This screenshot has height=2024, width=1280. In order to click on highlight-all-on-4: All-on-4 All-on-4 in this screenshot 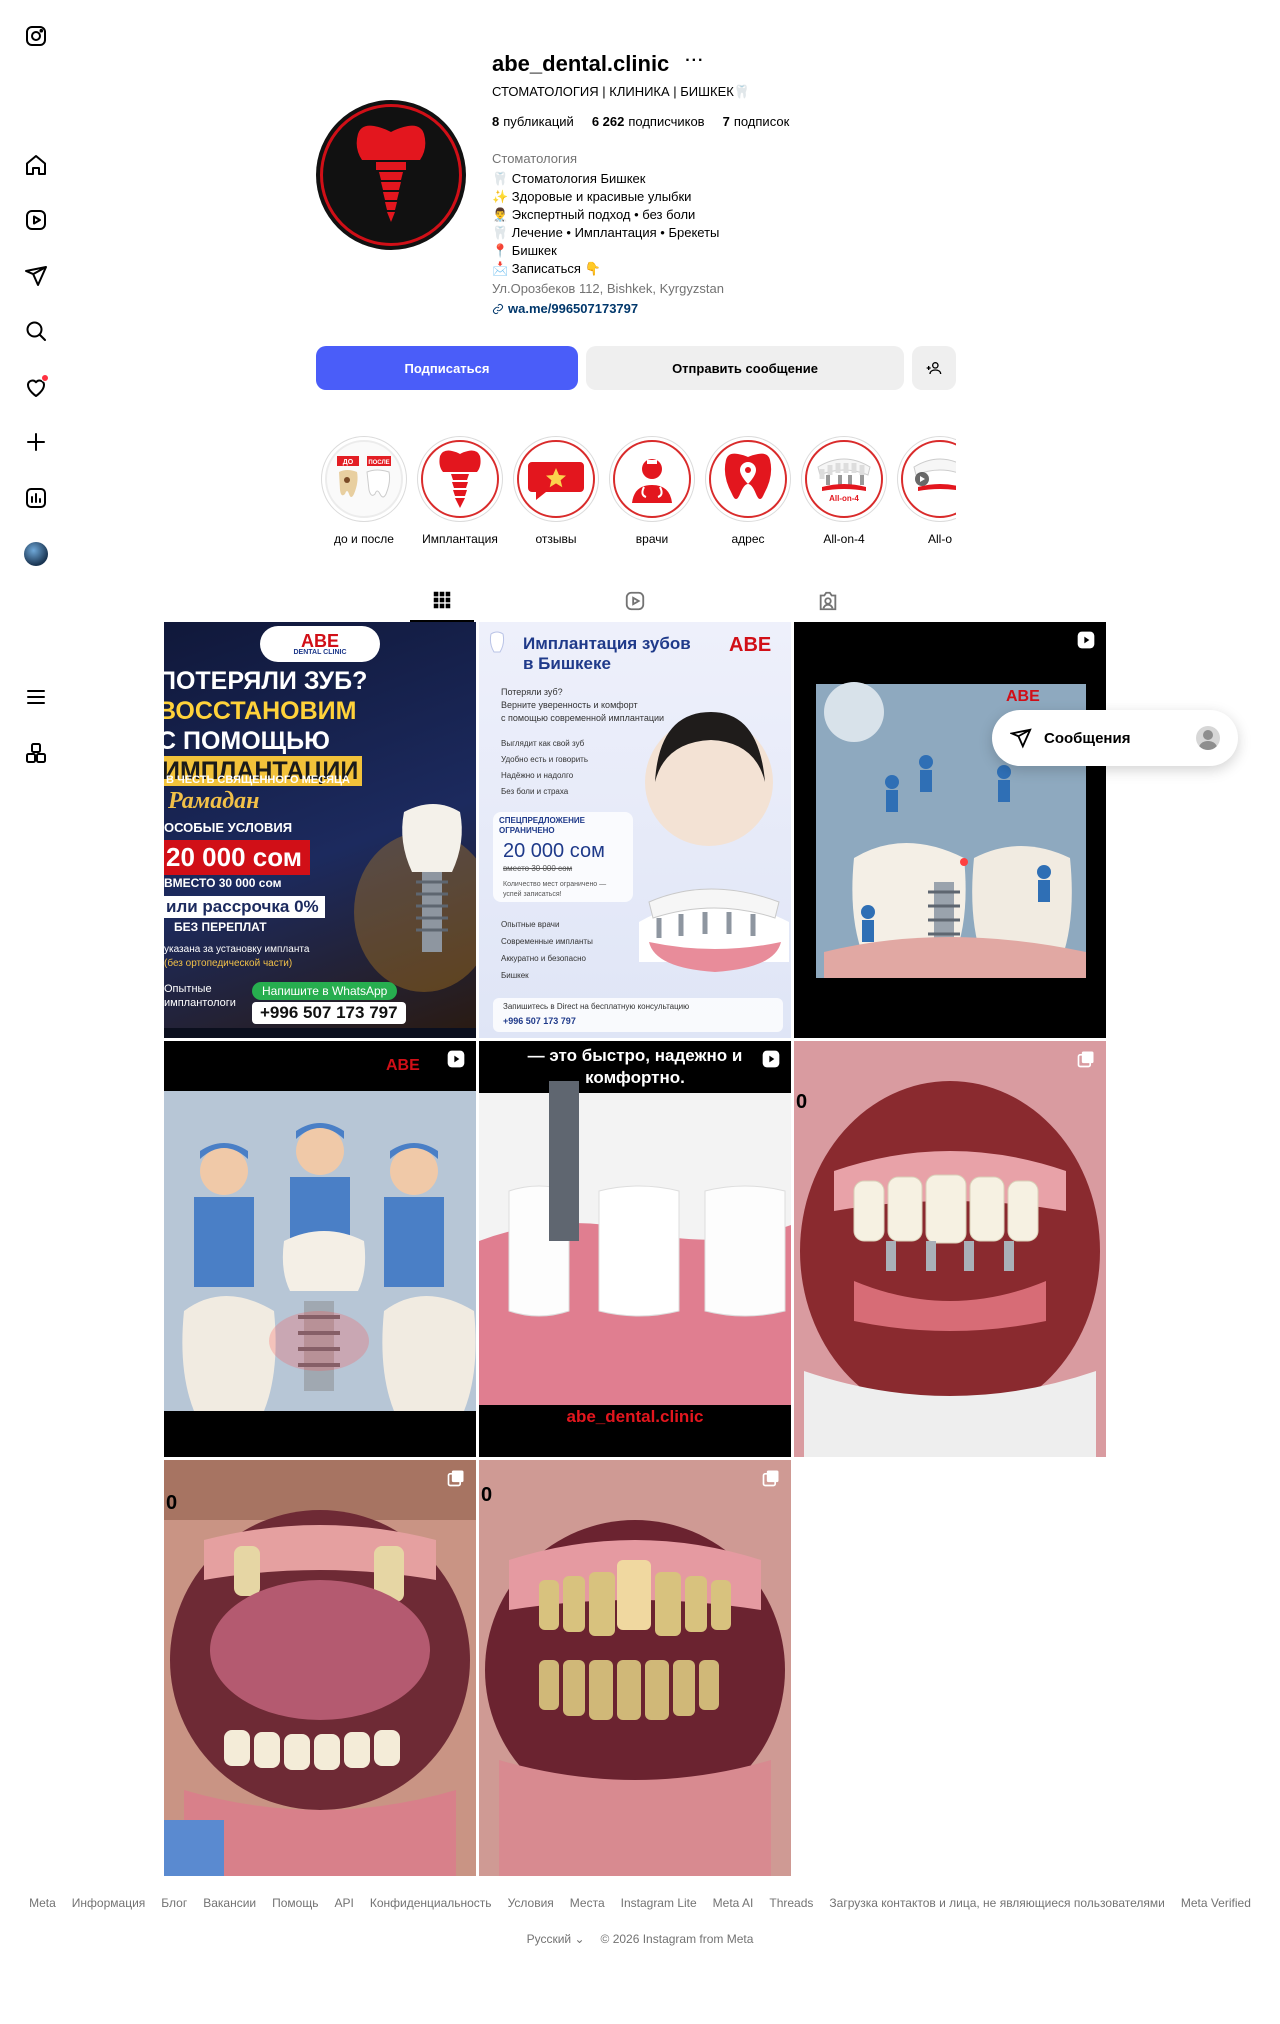, I will do `click(844, 489)`.